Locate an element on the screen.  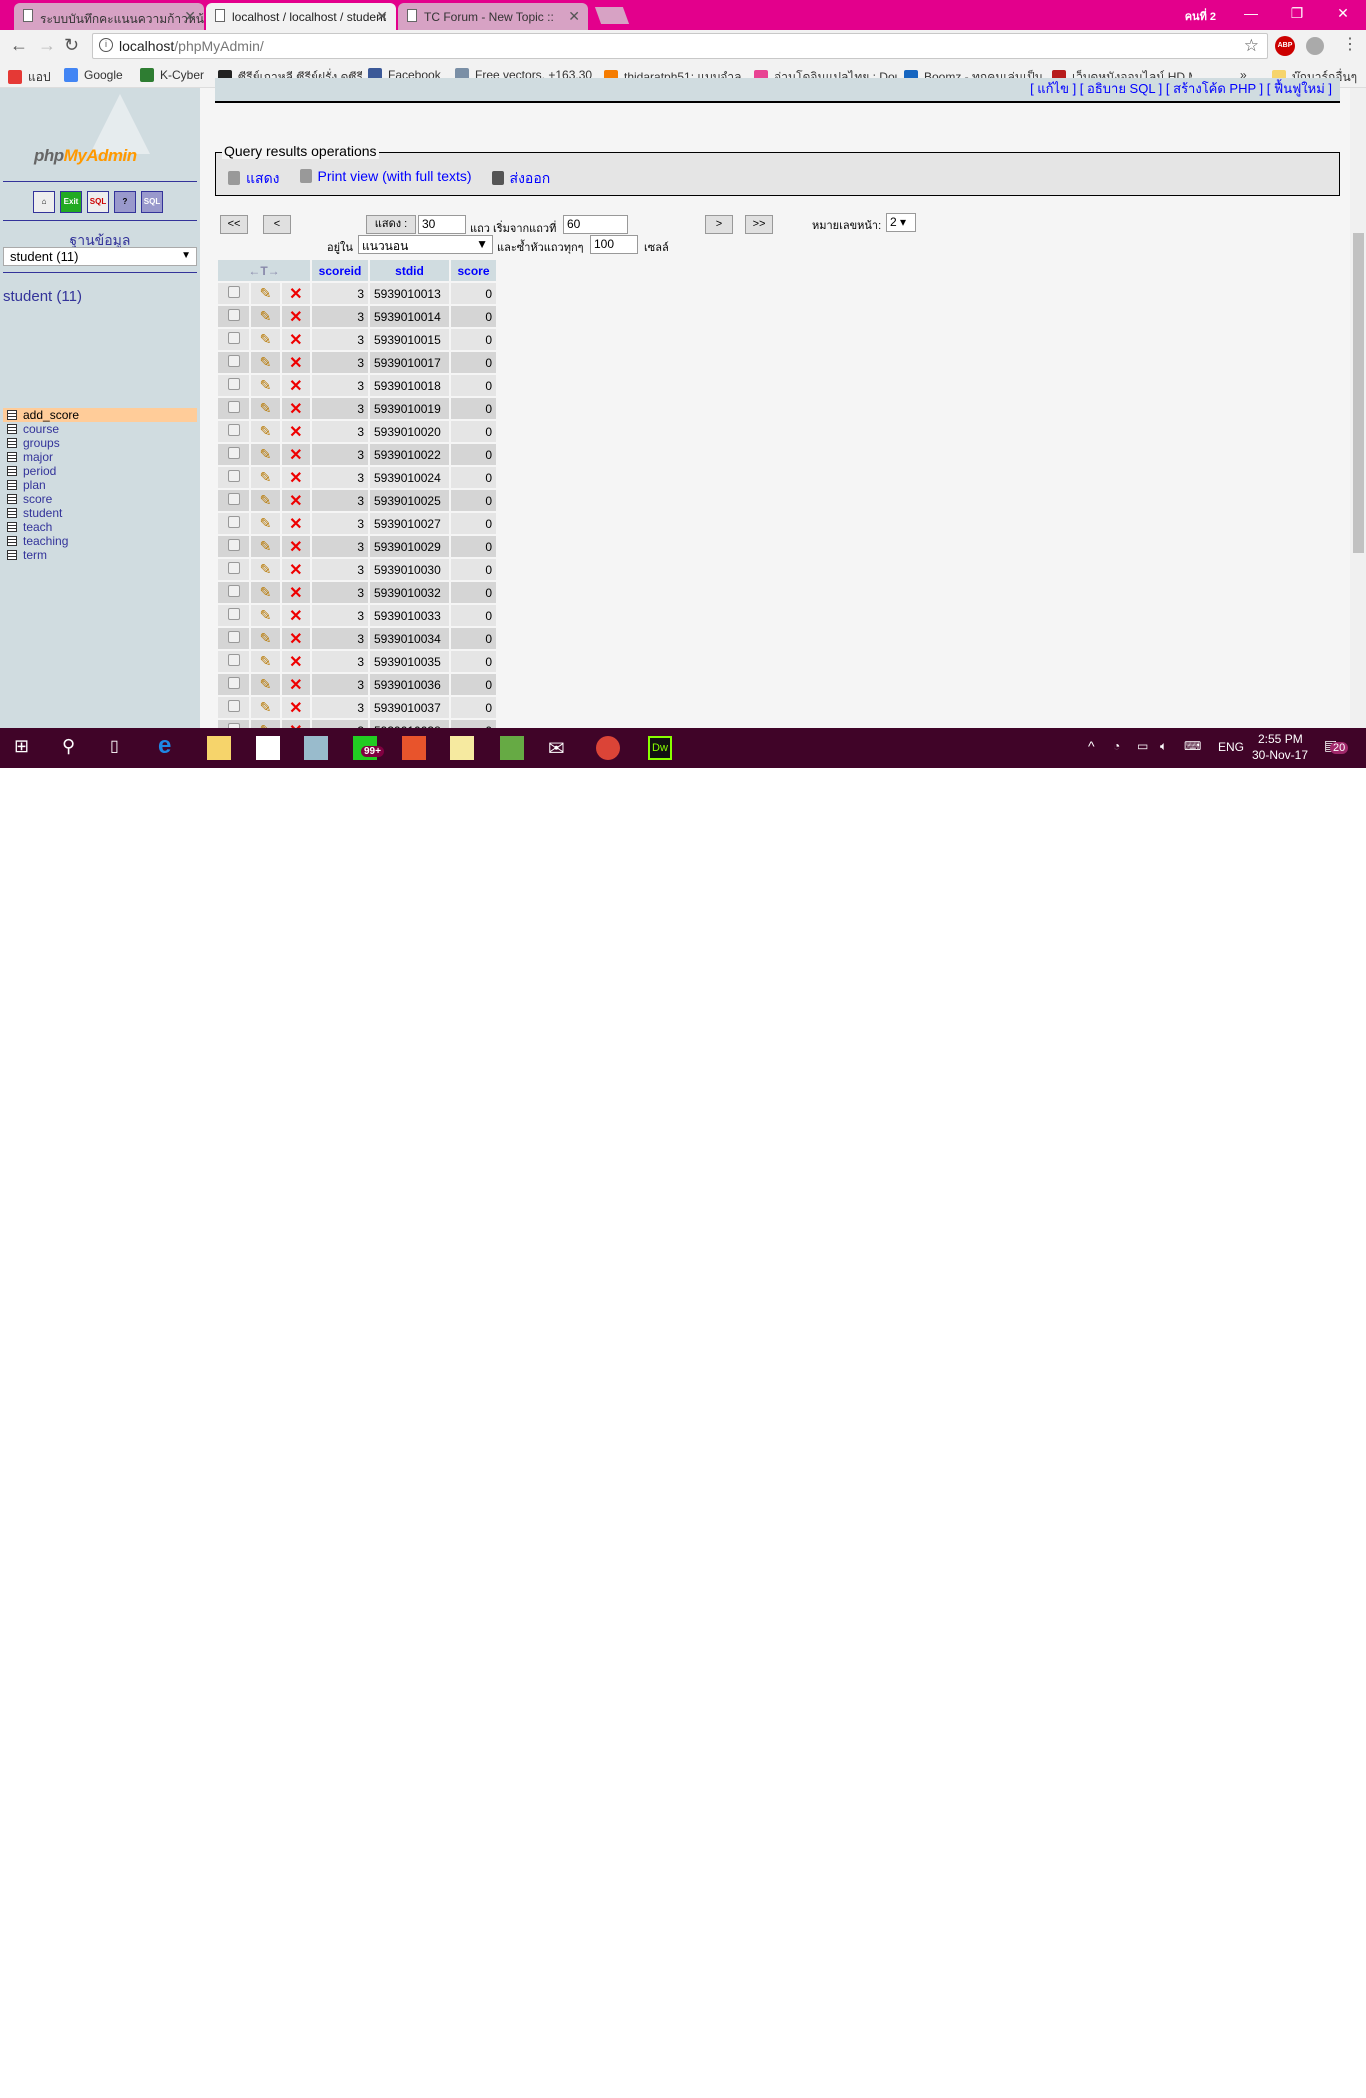
extension-icon is located at coordinates (1315, 46).